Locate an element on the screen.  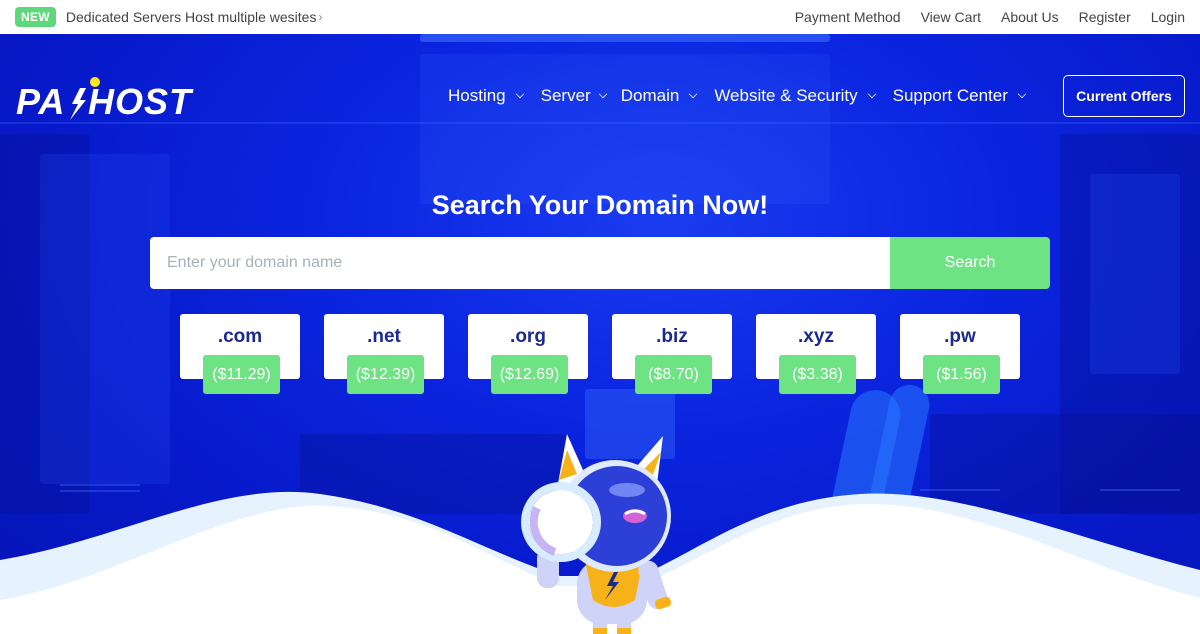
domain-search-input is located at coordinates (520, 263).